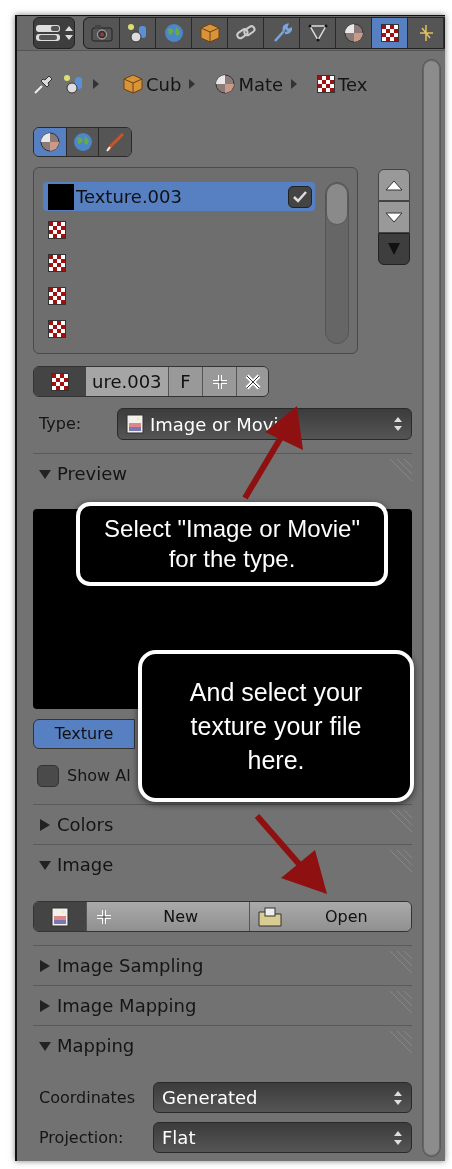  What do you see at coordinates (261, 84) in the screenshot?
I see `breadcrumb-label: Mate` at bounding box center [261, 84].